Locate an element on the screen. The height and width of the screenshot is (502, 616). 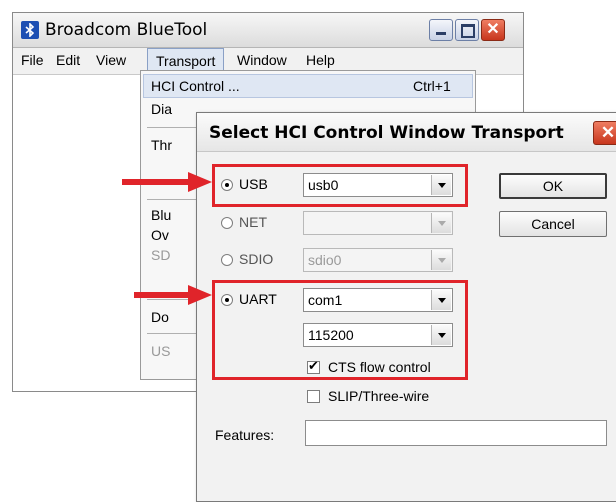
sdio-label: SDIO is located at coordinates (256, 259).